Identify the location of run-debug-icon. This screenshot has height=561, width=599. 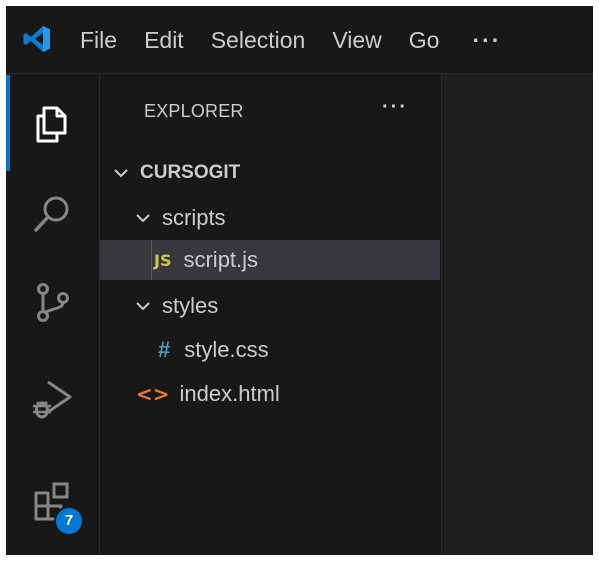
(52, 398).